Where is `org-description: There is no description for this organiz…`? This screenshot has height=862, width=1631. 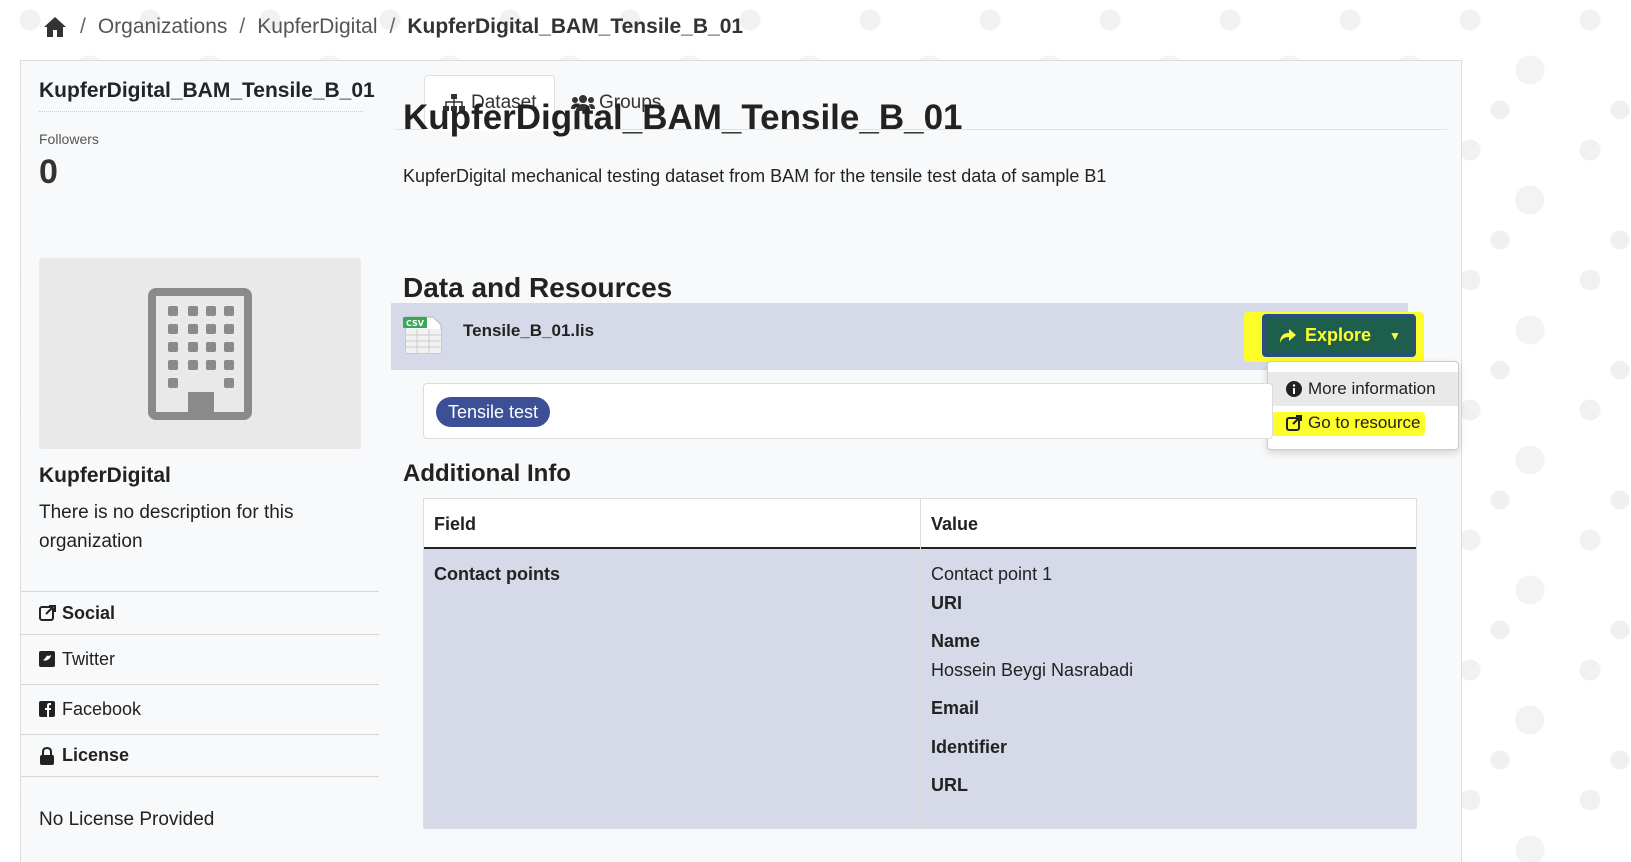
org-description: There is no description for this organiz… is located at coordinates (166, 527).